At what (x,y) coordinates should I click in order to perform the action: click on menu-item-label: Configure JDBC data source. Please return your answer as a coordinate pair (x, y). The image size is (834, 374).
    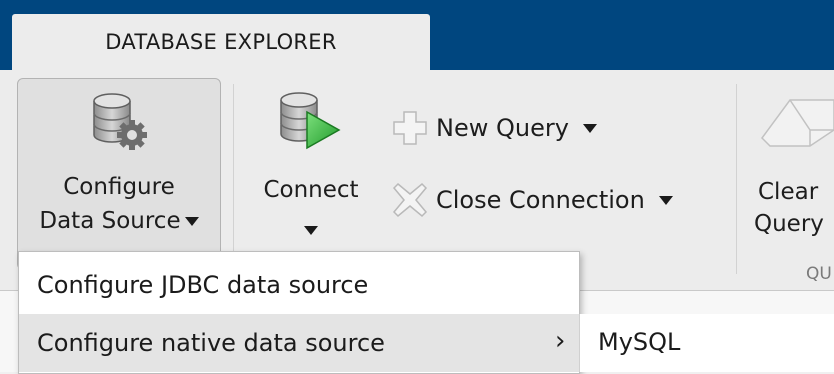
    Looking at the image, I should click on (203, 285).